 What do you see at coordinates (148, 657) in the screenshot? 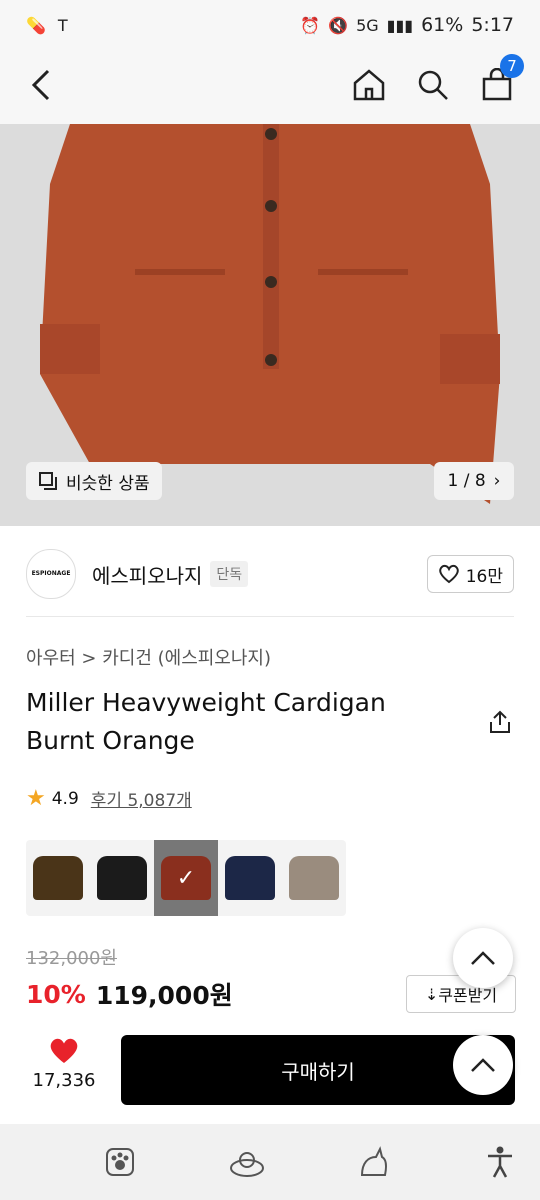
I see `breadcrumb: 아우터 > 카디건 (에스피오나지)` at bounding box center [148, 657].